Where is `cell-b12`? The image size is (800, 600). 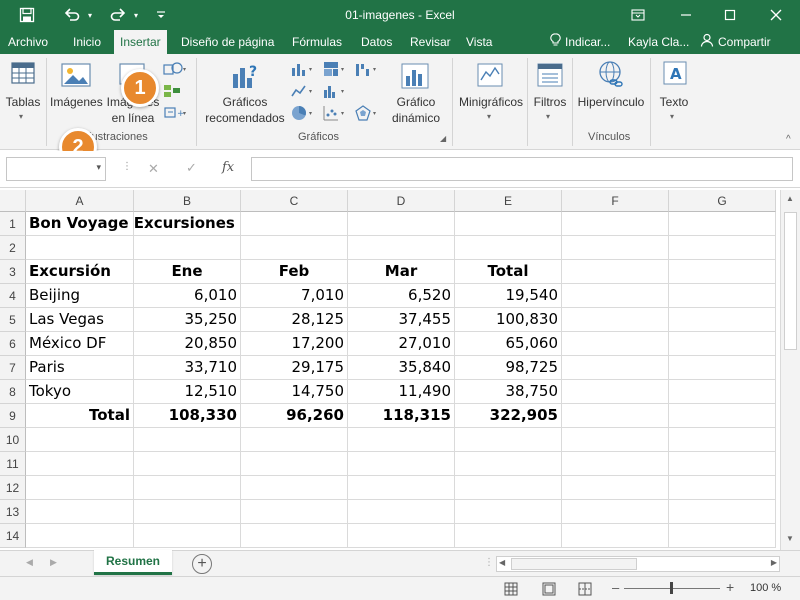
cell-b12 is located at coordinates (187, 488).